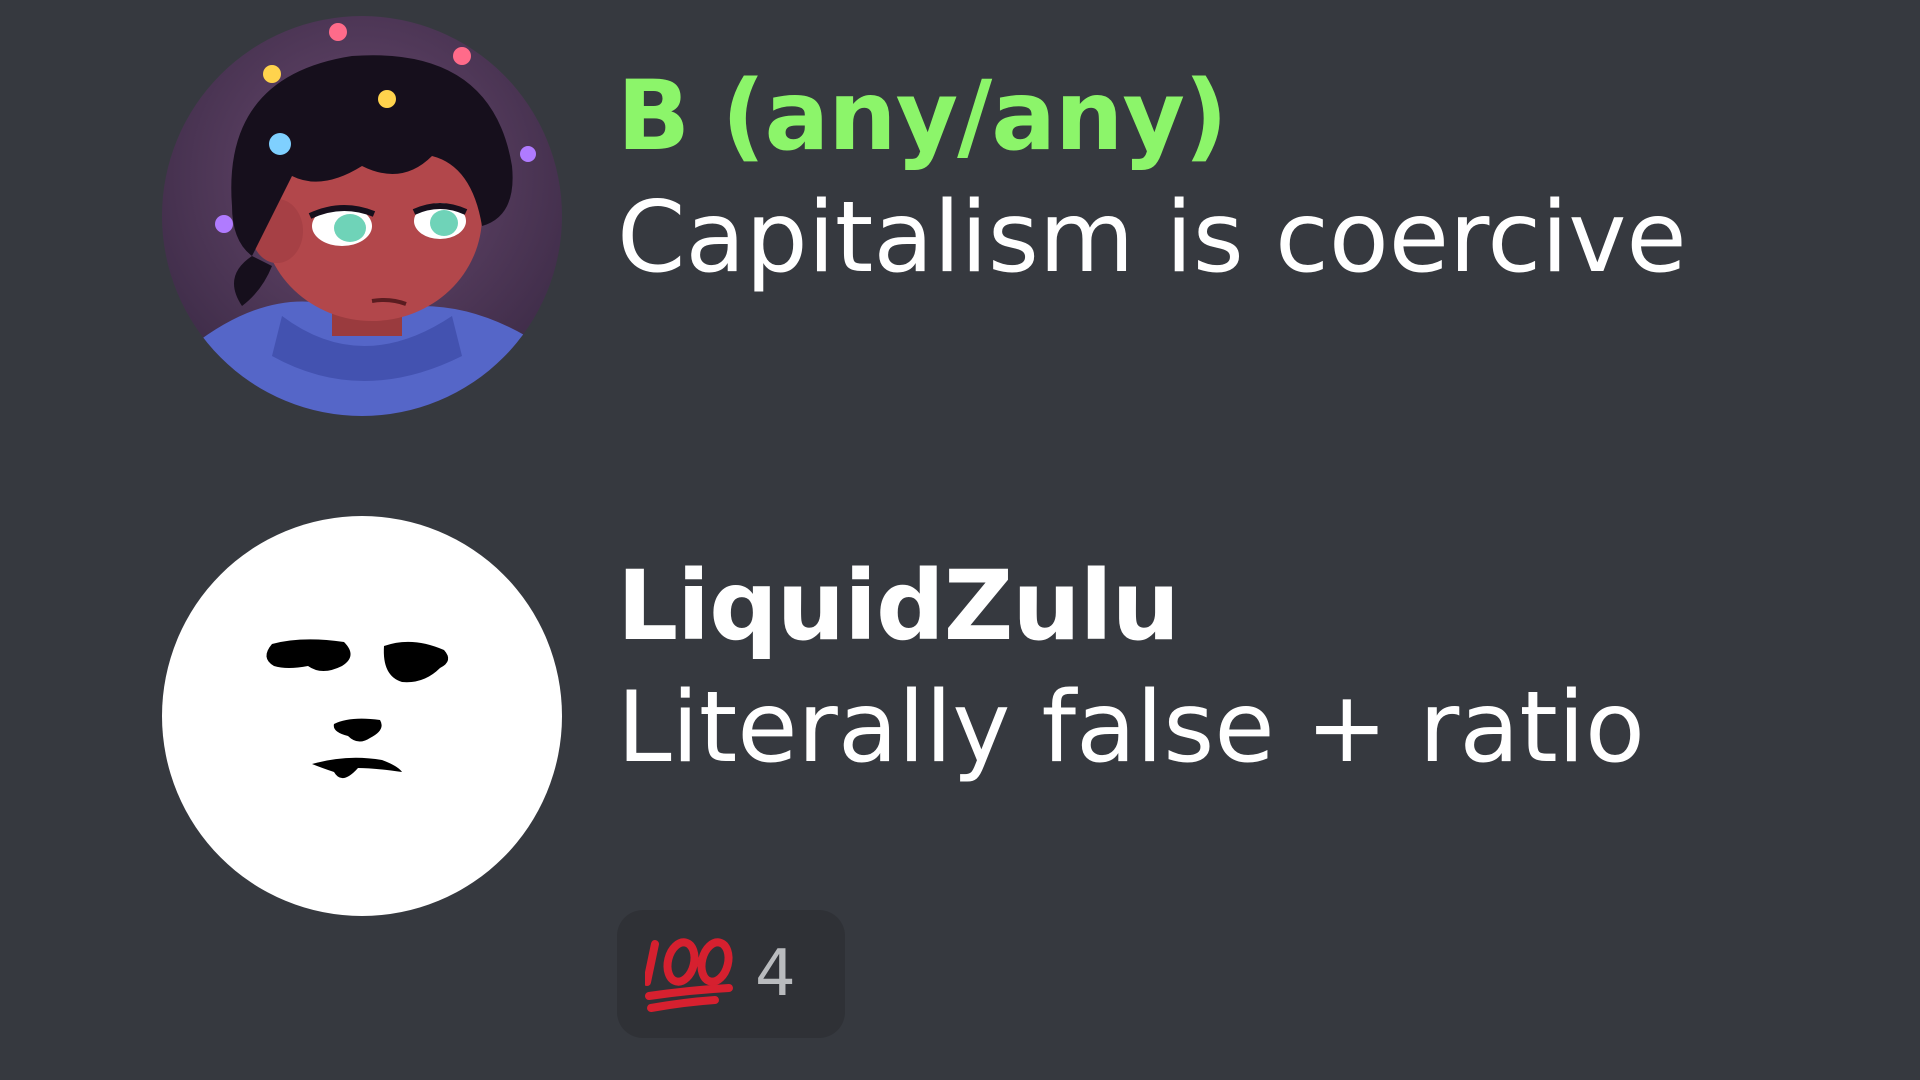  Describe the element at coordinates (775, 974) in the screenshot. I see `reaction-count: 4` at that location.